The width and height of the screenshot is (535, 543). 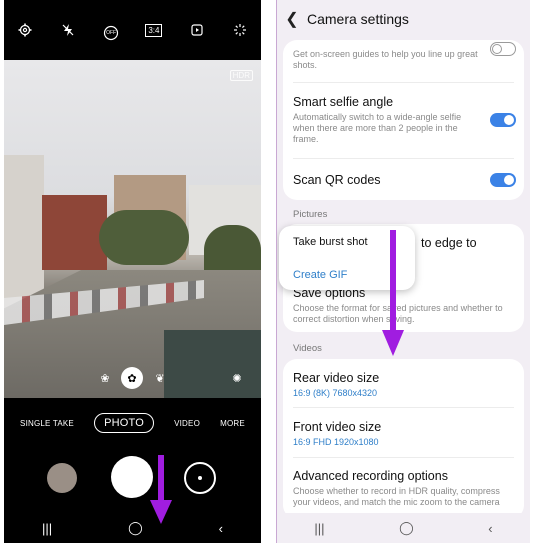 What do you see at coordinates (241, 75) in the screenshot?
I see `hdr-badge: HDR` at bounding box center [241, 75].